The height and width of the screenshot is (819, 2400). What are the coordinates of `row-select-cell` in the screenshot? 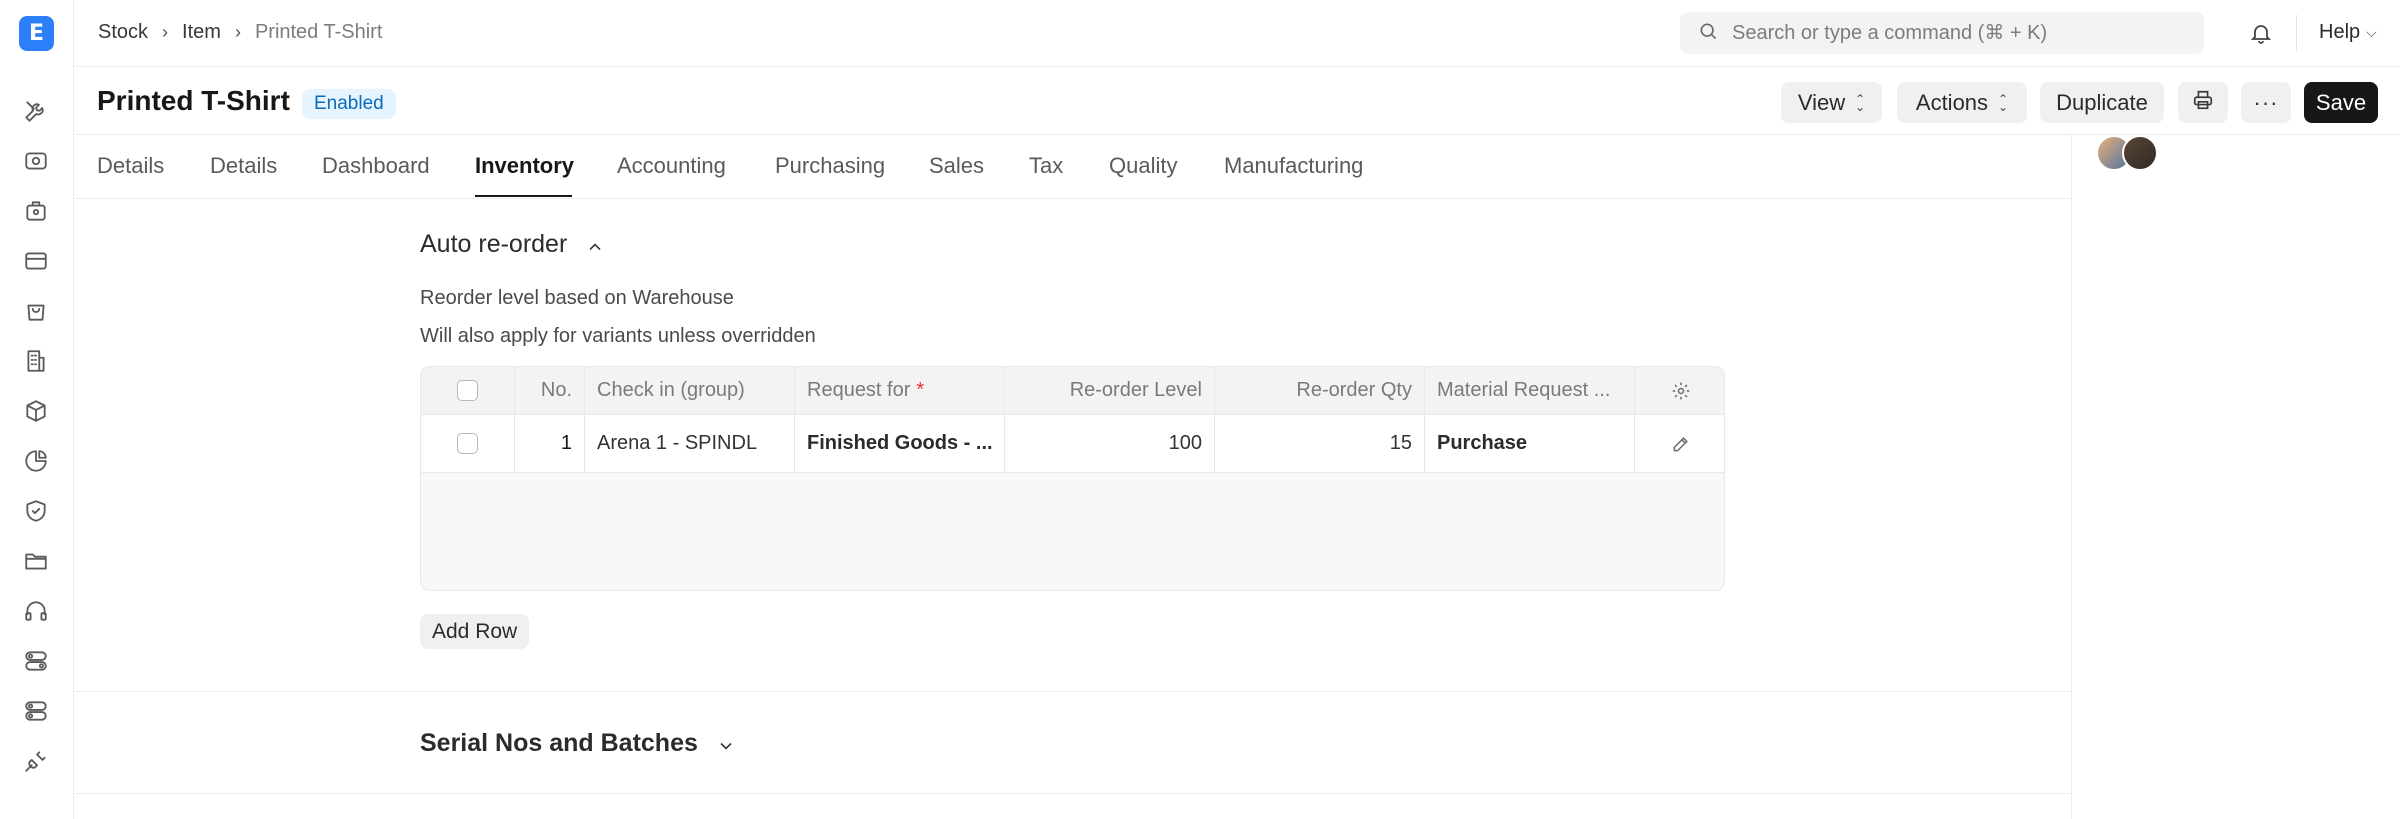 It's located at (468, 443).